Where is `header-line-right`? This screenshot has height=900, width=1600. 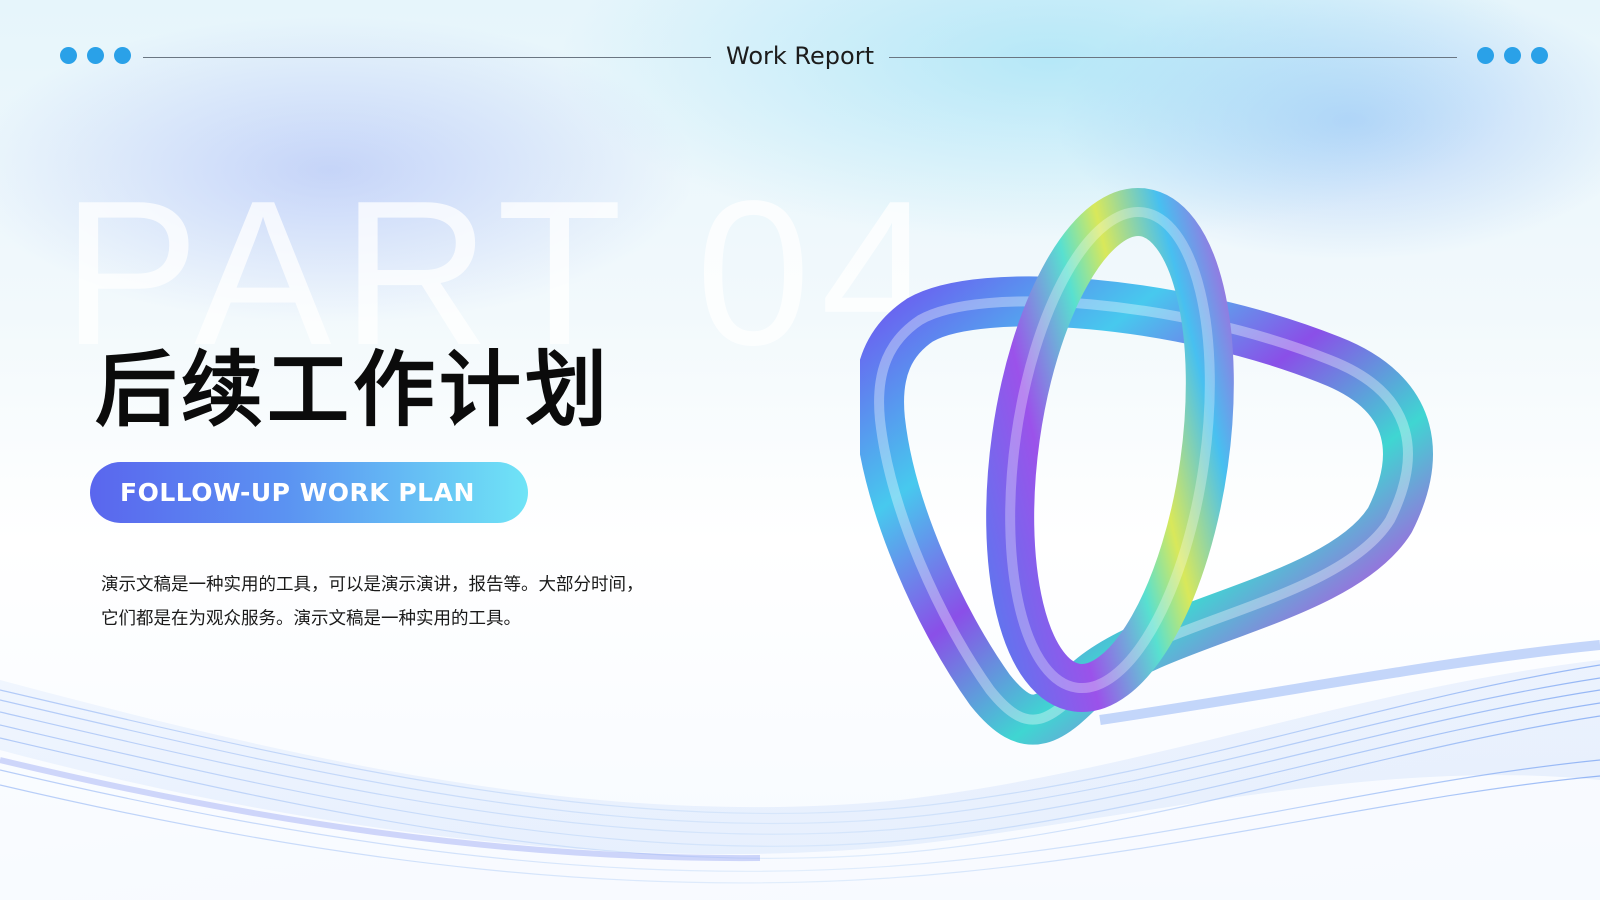 header-line-right is located at coordinates (1173, 57).